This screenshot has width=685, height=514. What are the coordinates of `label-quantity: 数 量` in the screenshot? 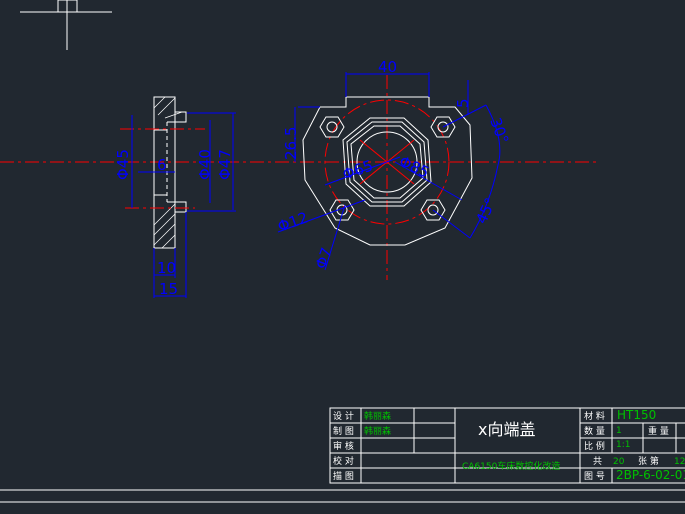 It's located at (594, 431).